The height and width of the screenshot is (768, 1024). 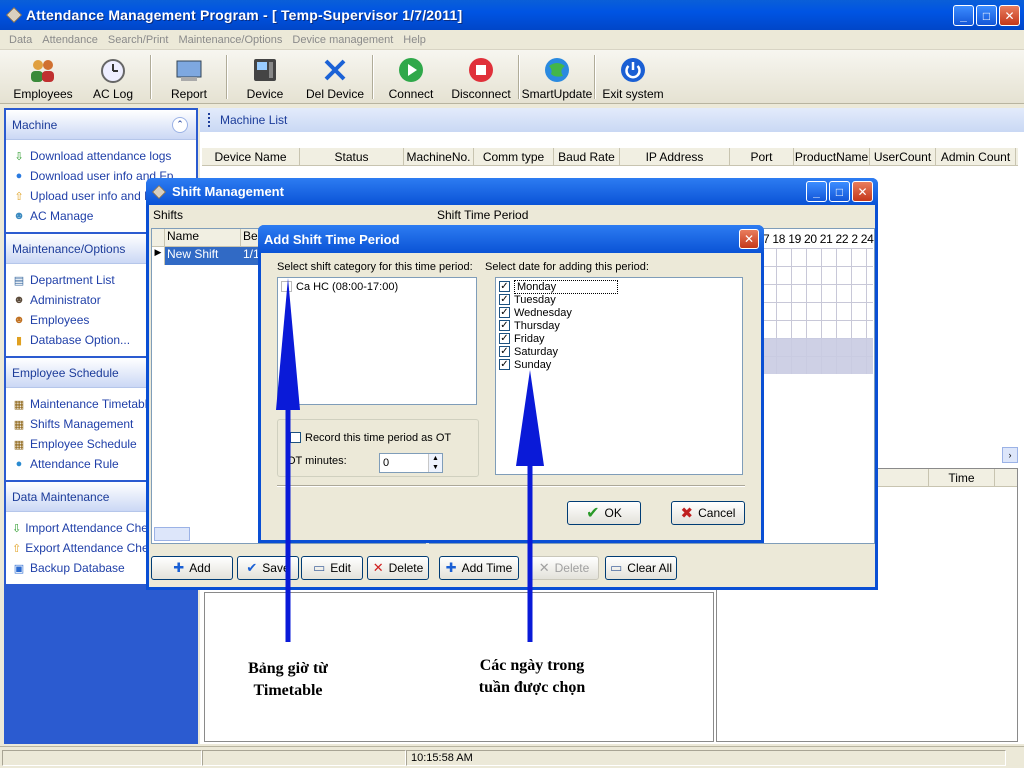 What do you see at coordinates (288, 679) in the screenshot?
I see `annotation-timetable: Bảng giờ từ Timetable` at bounding box center [288, 679].